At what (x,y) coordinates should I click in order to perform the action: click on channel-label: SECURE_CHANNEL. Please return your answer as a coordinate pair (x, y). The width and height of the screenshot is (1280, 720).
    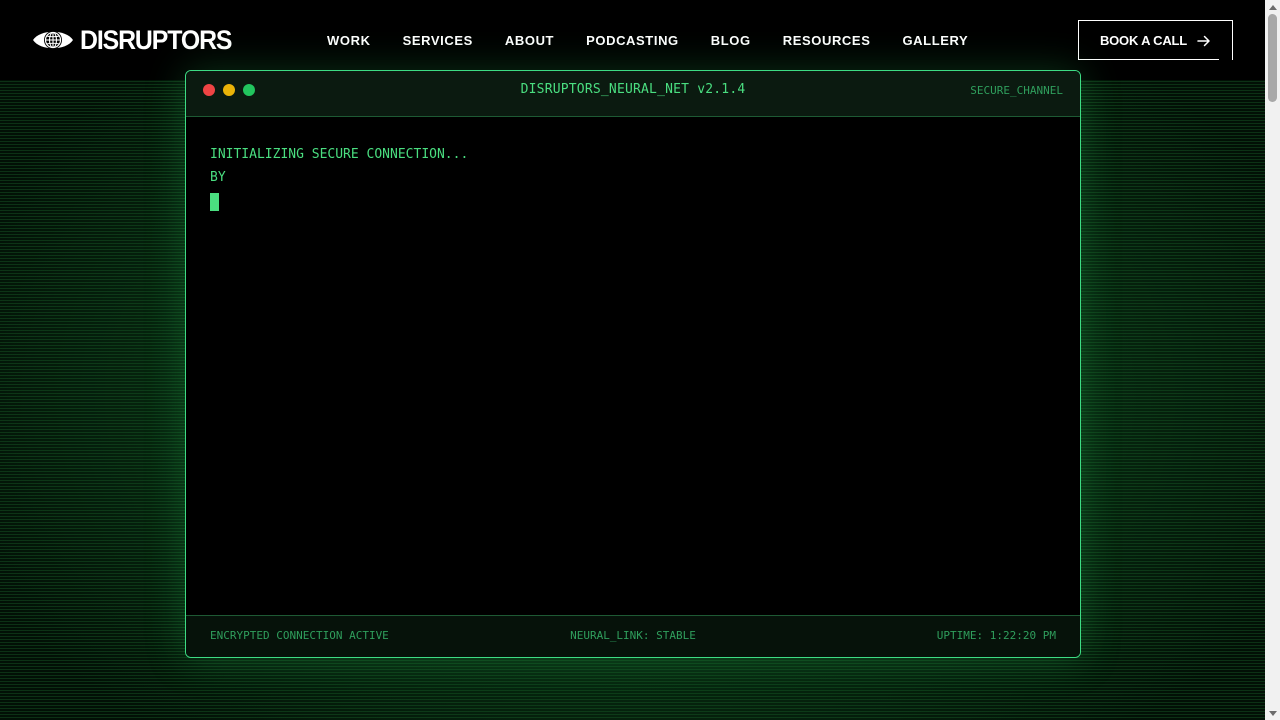
    Looking at the image, I should click on (1016, 90).